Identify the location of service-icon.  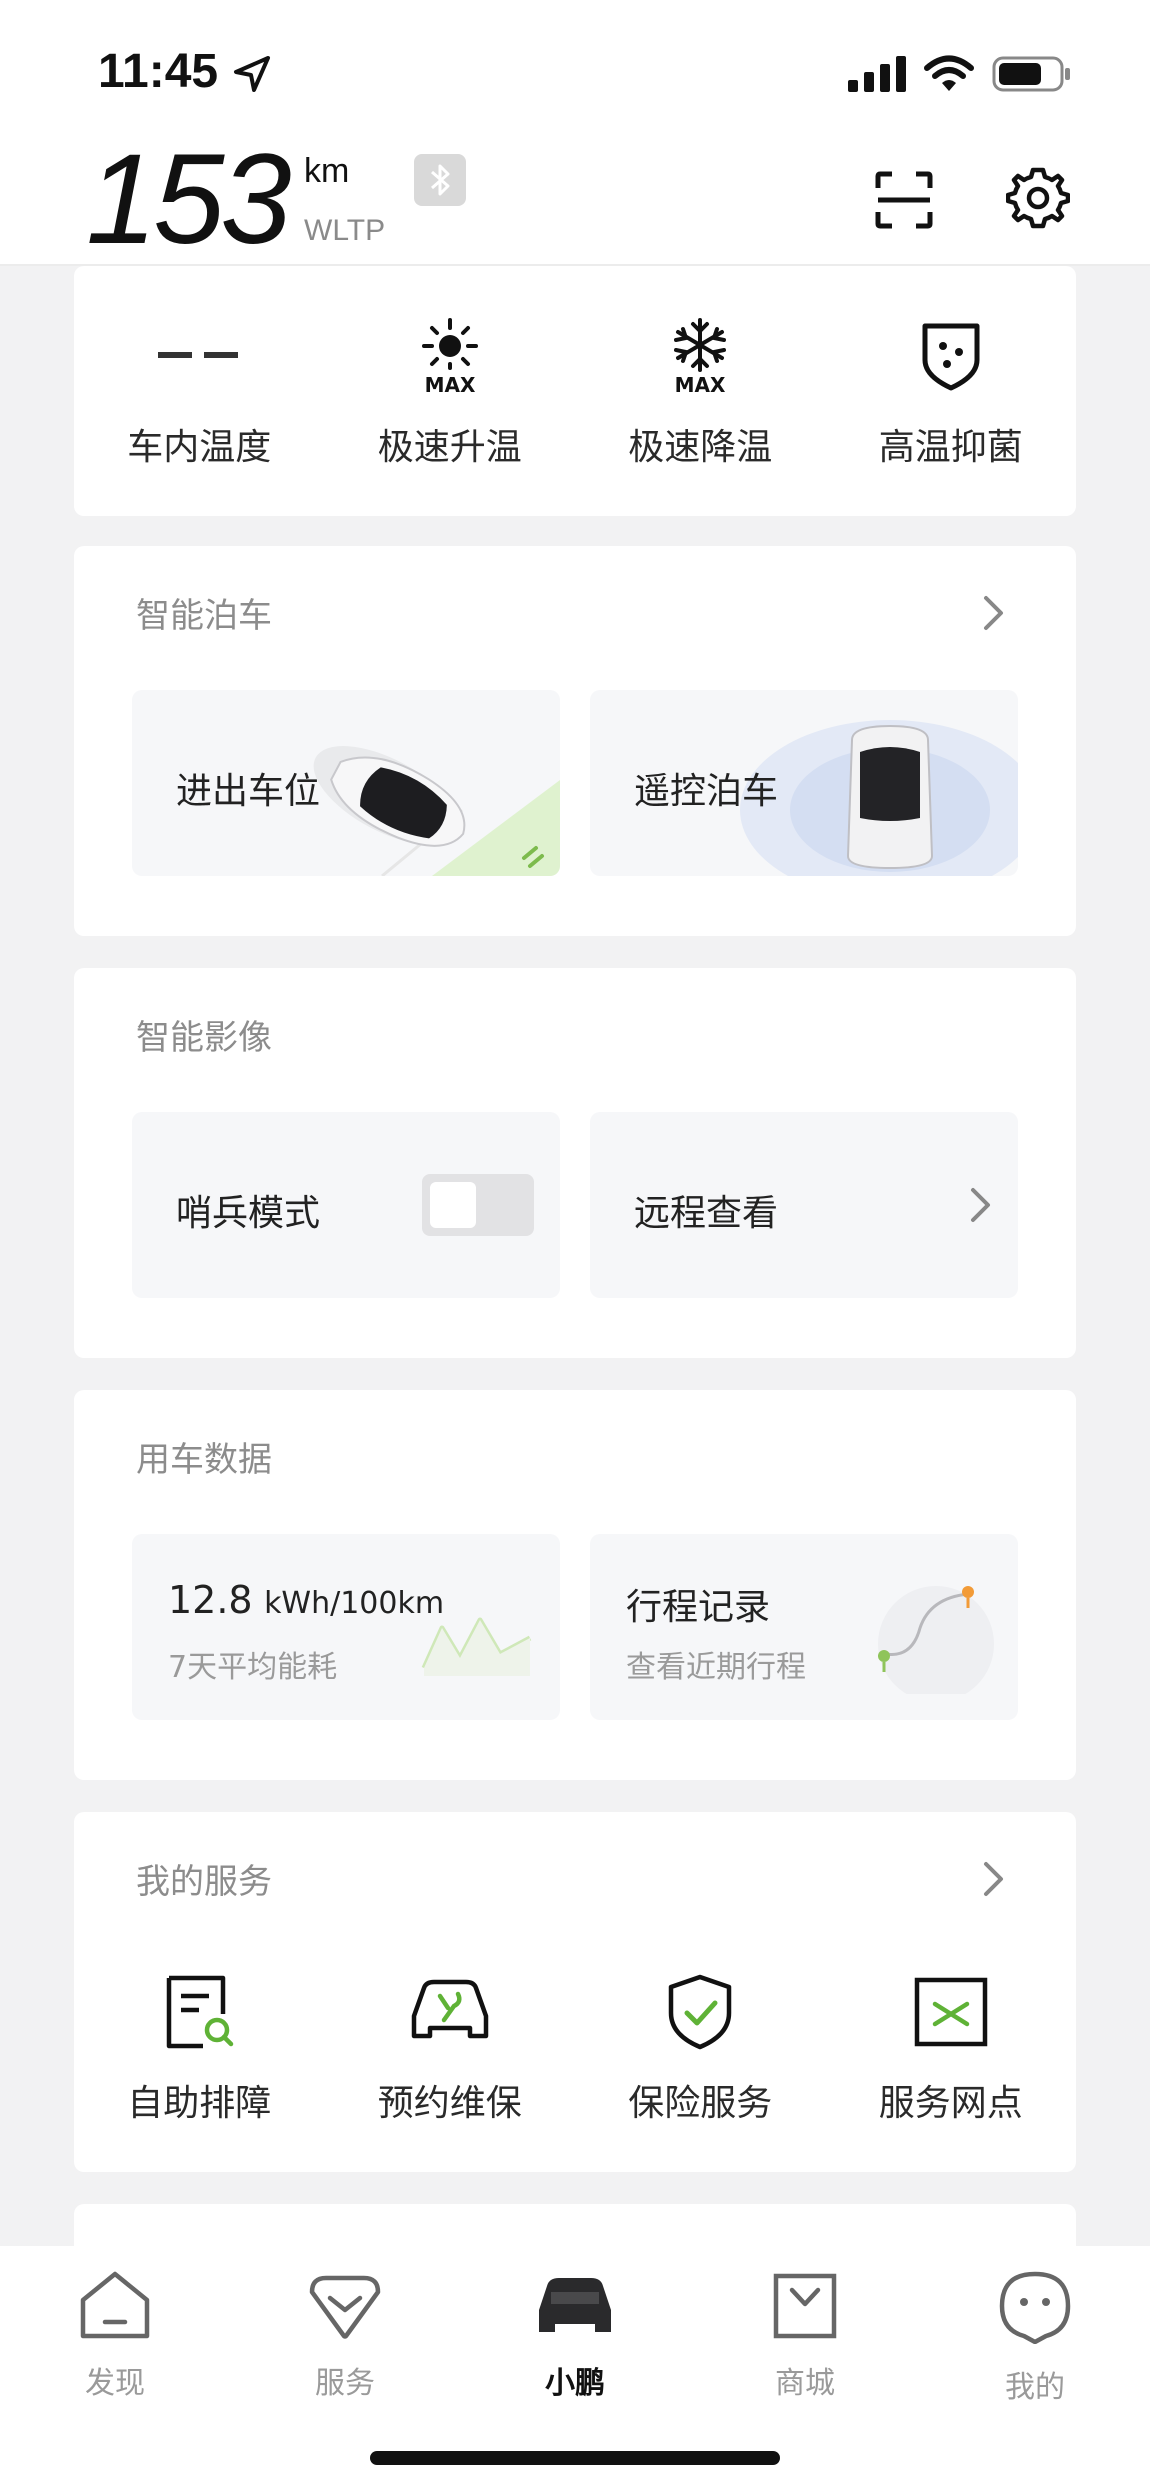
(345, 2307).